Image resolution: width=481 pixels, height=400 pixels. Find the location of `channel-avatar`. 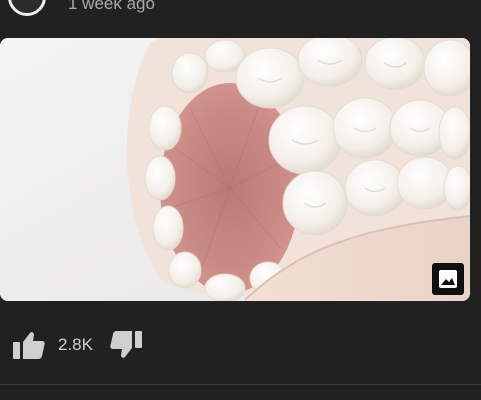

channel-avatar is located at coordinates (27, 8).